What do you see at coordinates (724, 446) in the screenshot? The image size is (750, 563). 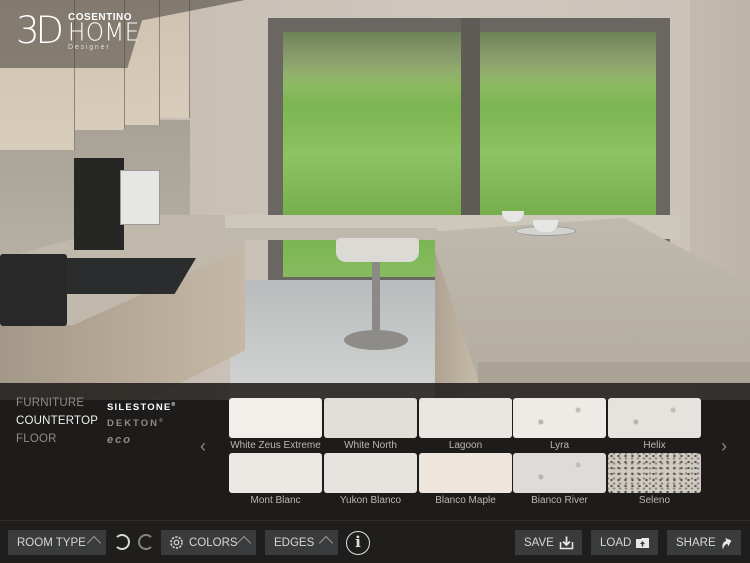 I see `swatches-next-arrow-icon: ›` at bounding box center [724, 446].